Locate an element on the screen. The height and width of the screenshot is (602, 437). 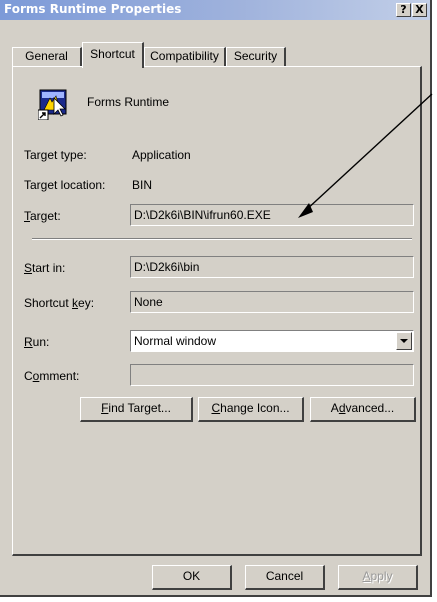
start-in-label: Start in: is located at coordinates (45, 268).